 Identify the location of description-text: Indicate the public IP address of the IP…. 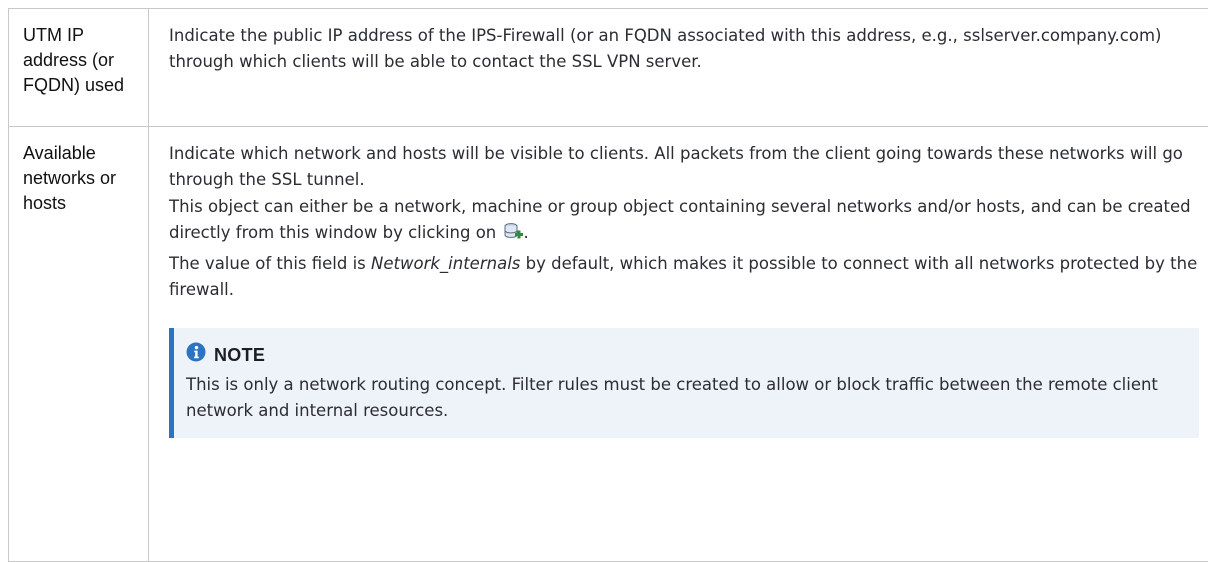
(684, 48).